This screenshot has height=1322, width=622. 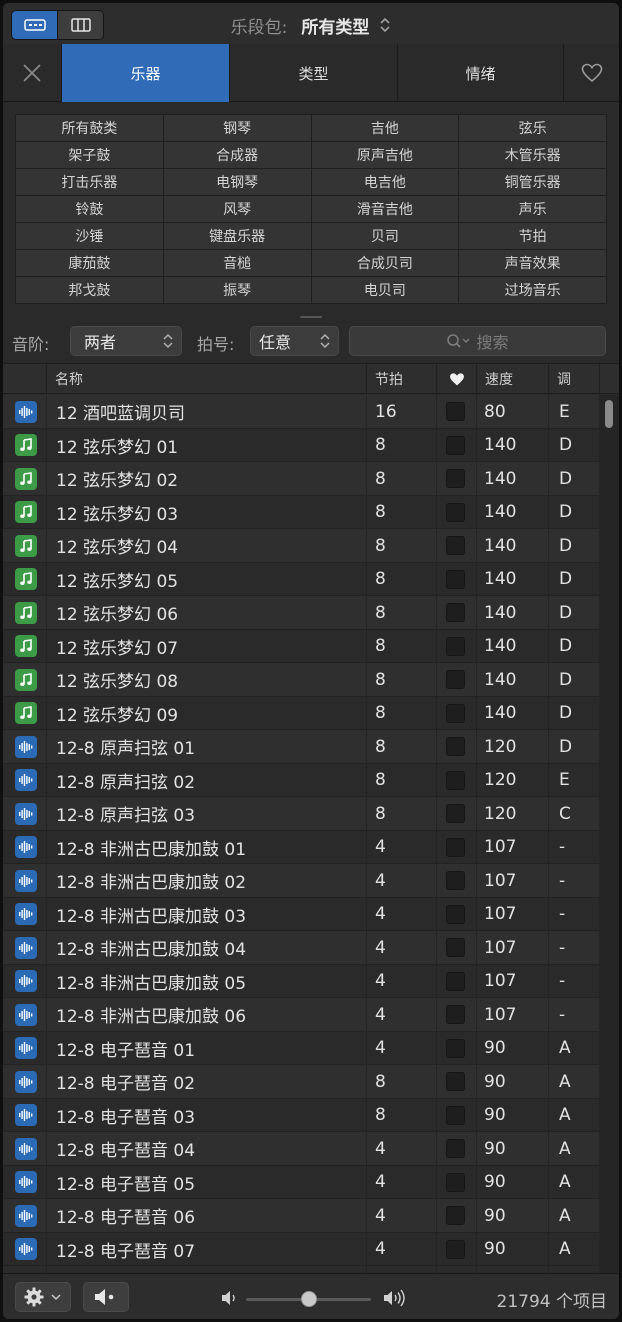 What do you see at coordinates (301, 1115) in the screenshot?
I see `table-row: 12-8 电子琶音 03 8 90 A` at bounding box center [301, 1115].